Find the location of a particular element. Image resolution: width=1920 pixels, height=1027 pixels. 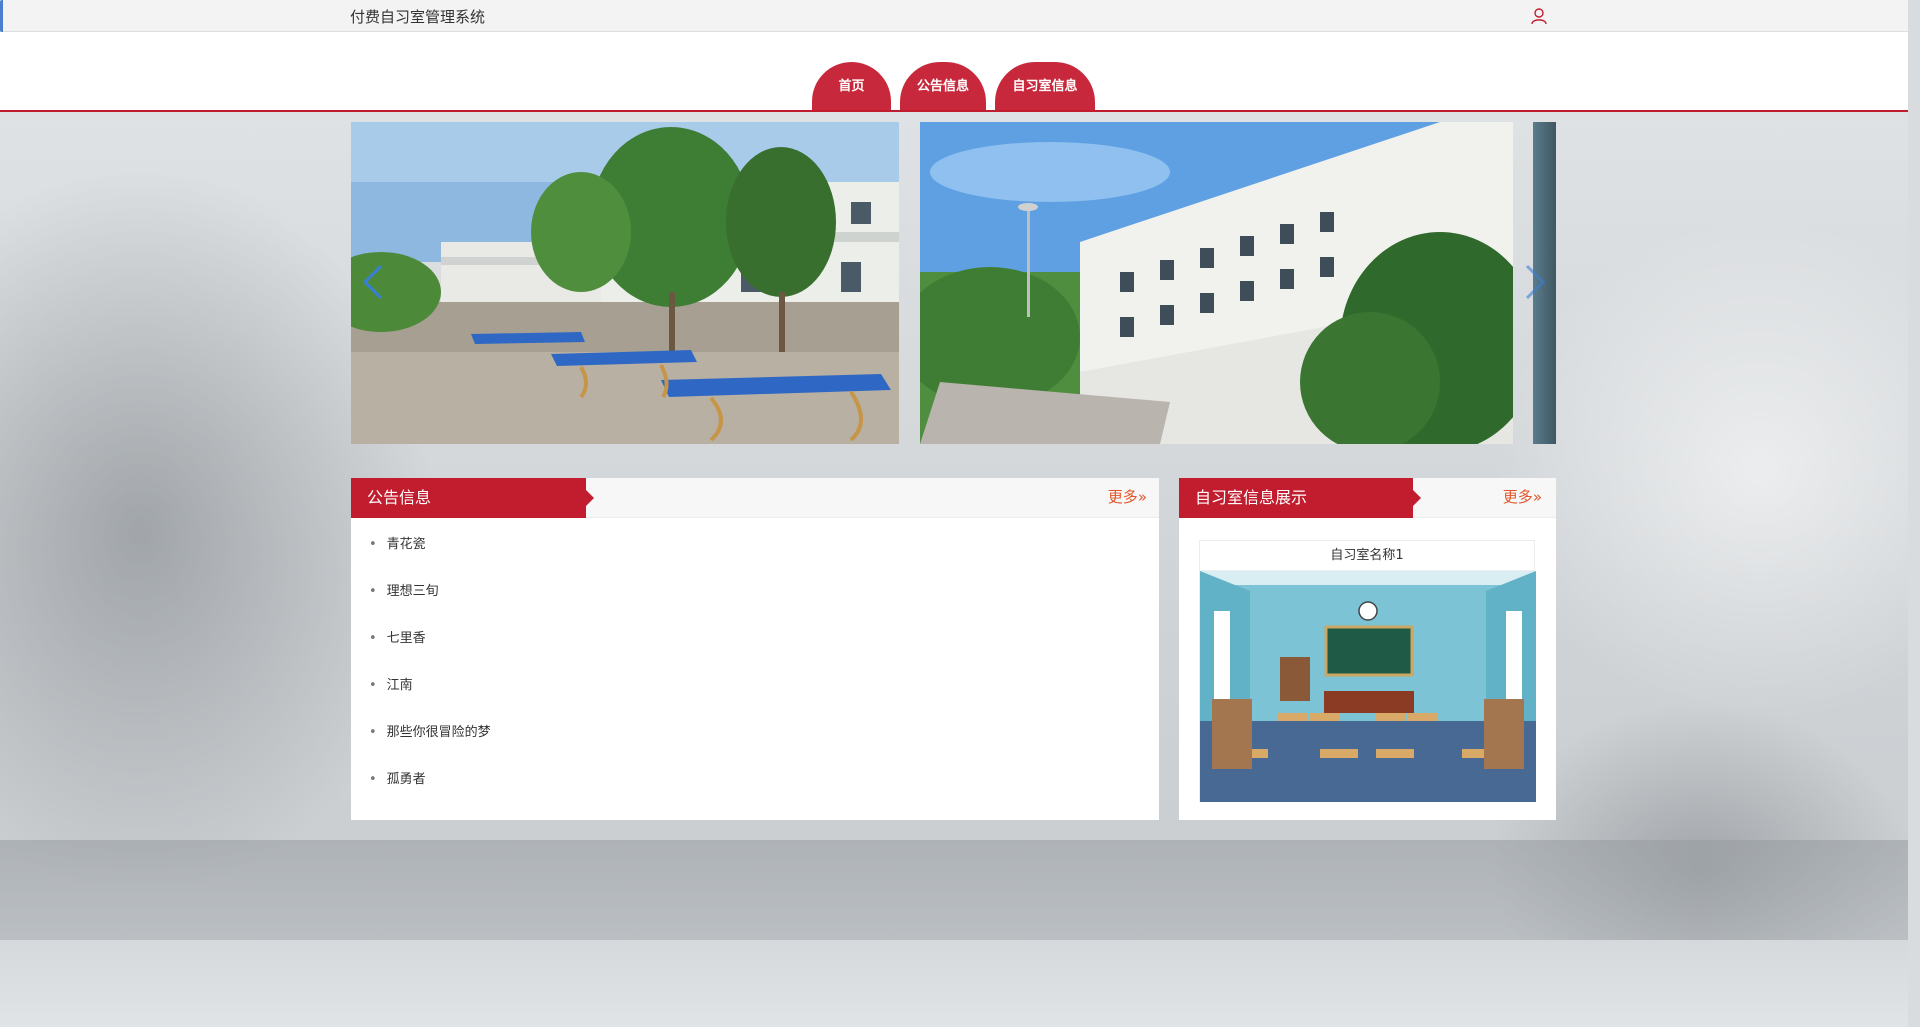

notice-item: 青花瓷 is located at coordinates (430, 553).